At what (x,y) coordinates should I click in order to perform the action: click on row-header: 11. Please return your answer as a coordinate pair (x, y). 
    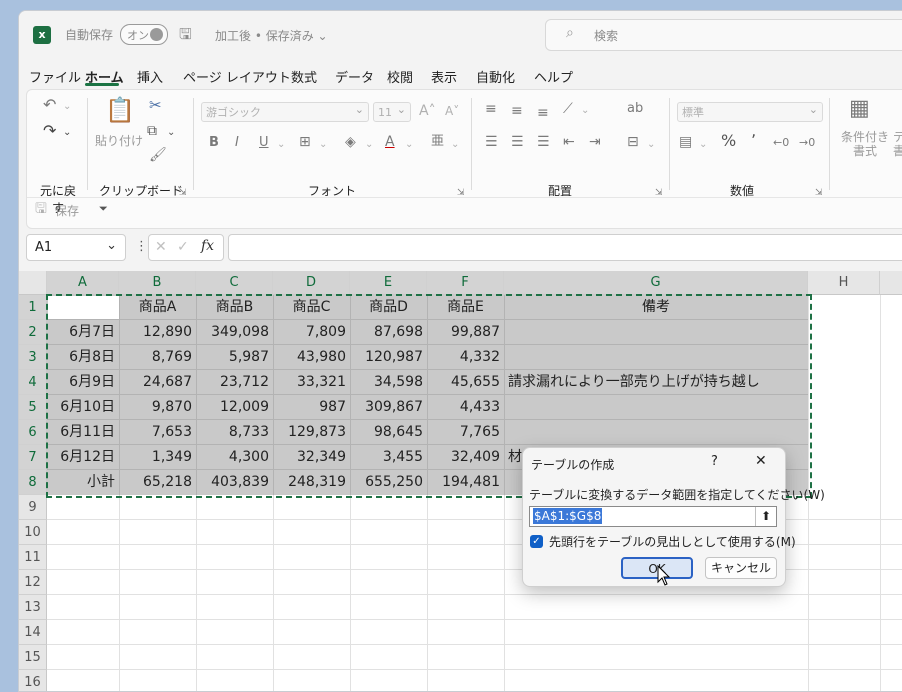
    Looking at the image, I should click on (33, 557).